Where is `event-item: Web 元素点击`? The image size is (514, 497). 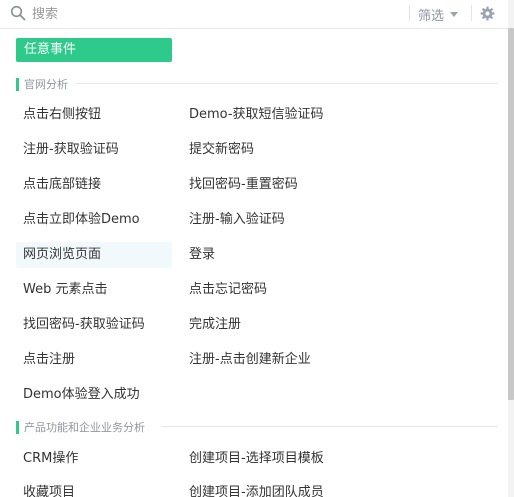 event-item: Web 元素点击 is located at coordinates (94, 290).